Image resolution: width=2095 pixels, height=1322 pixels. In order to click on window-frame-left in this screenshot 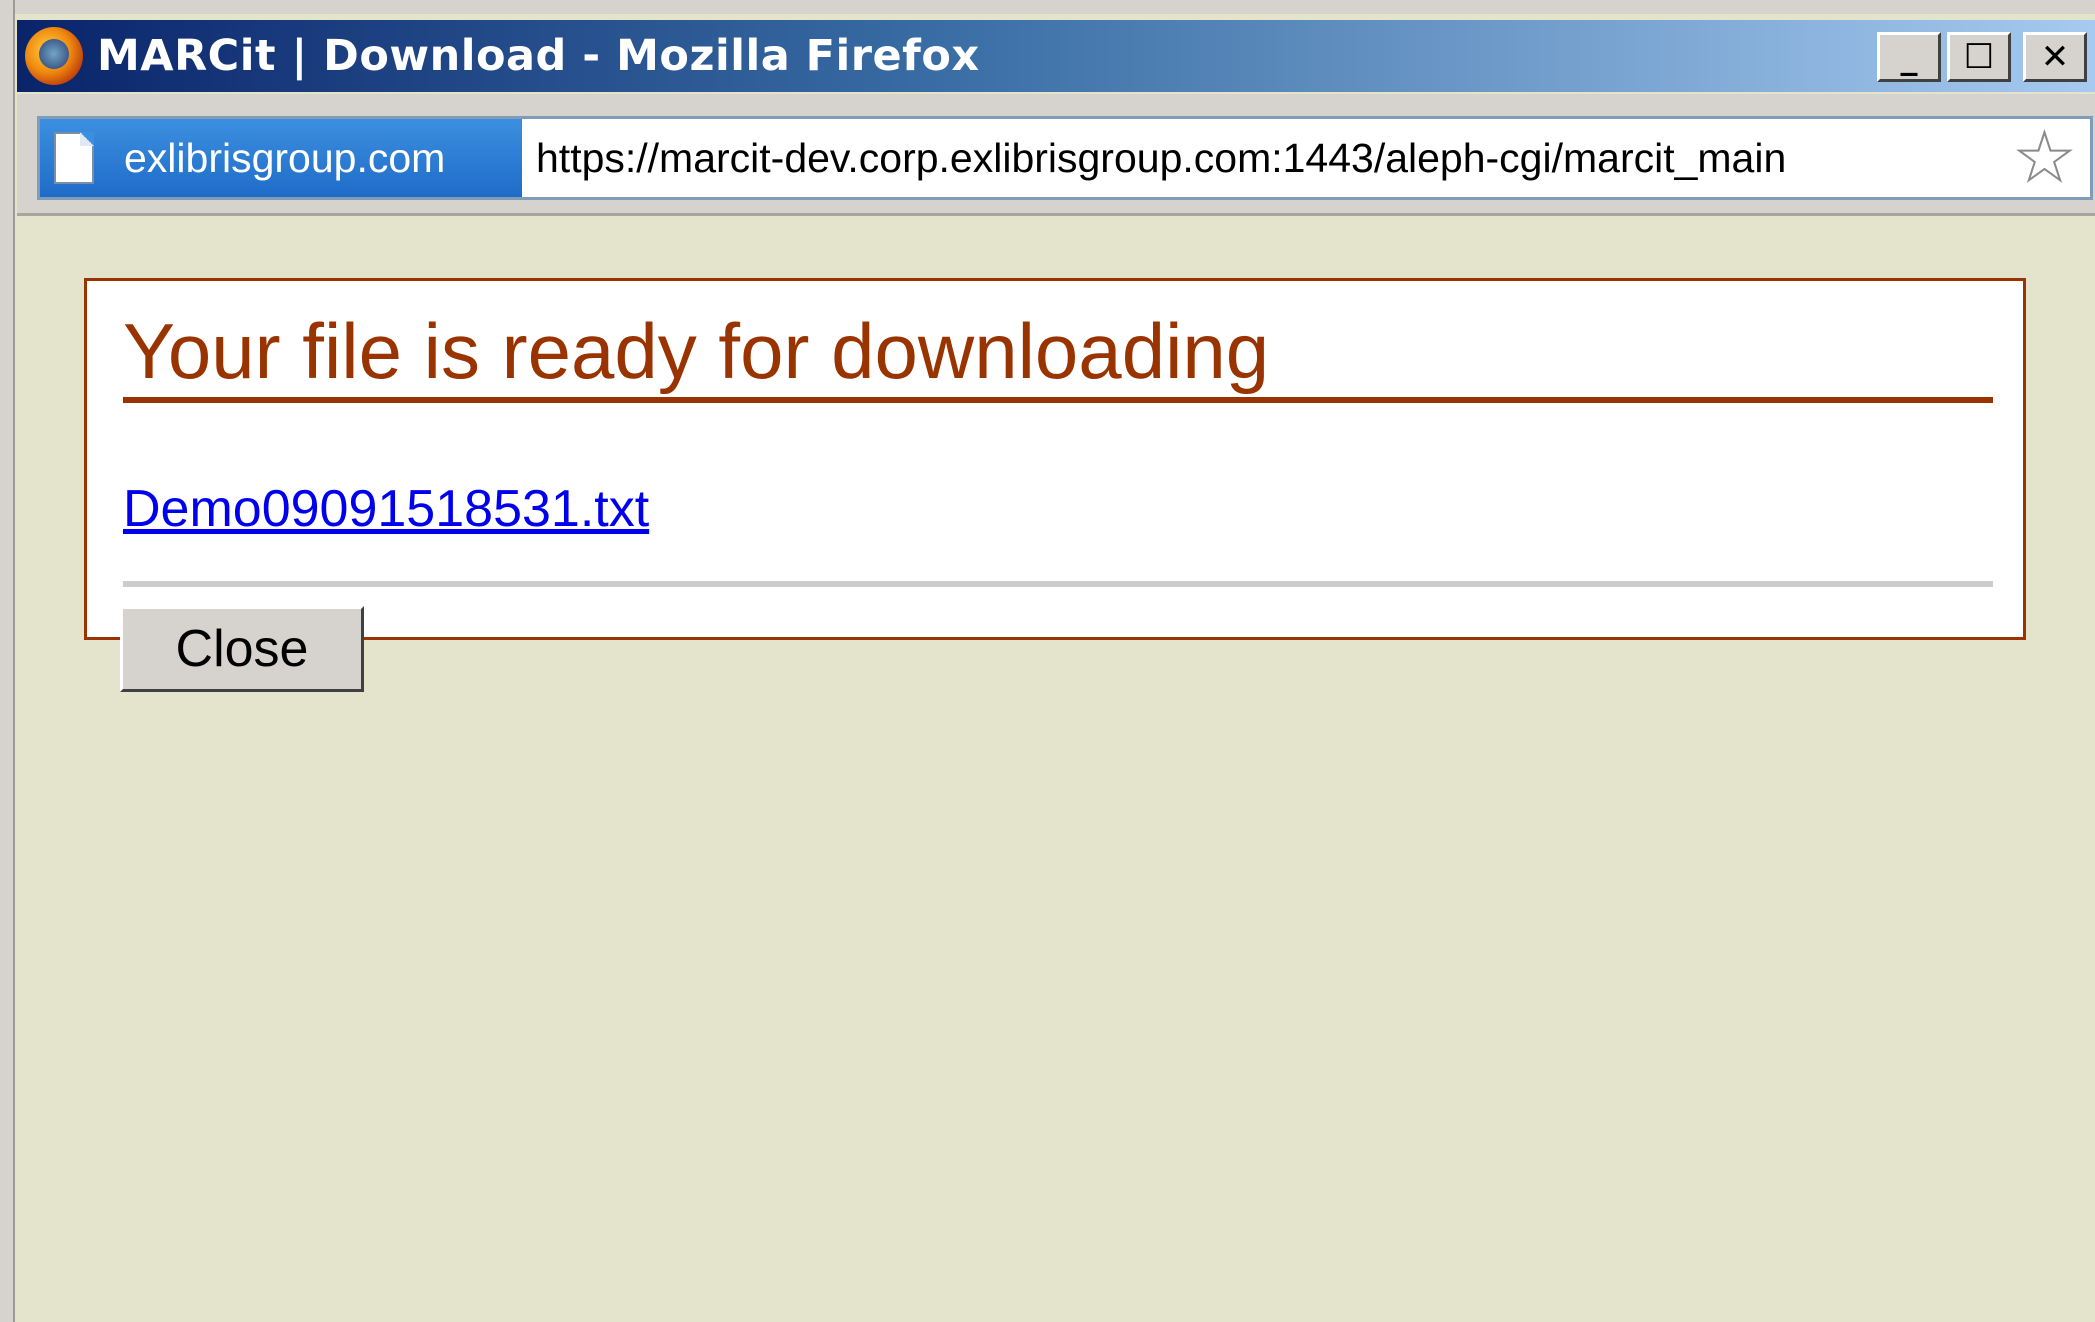, I will do `click(7, 661)`.